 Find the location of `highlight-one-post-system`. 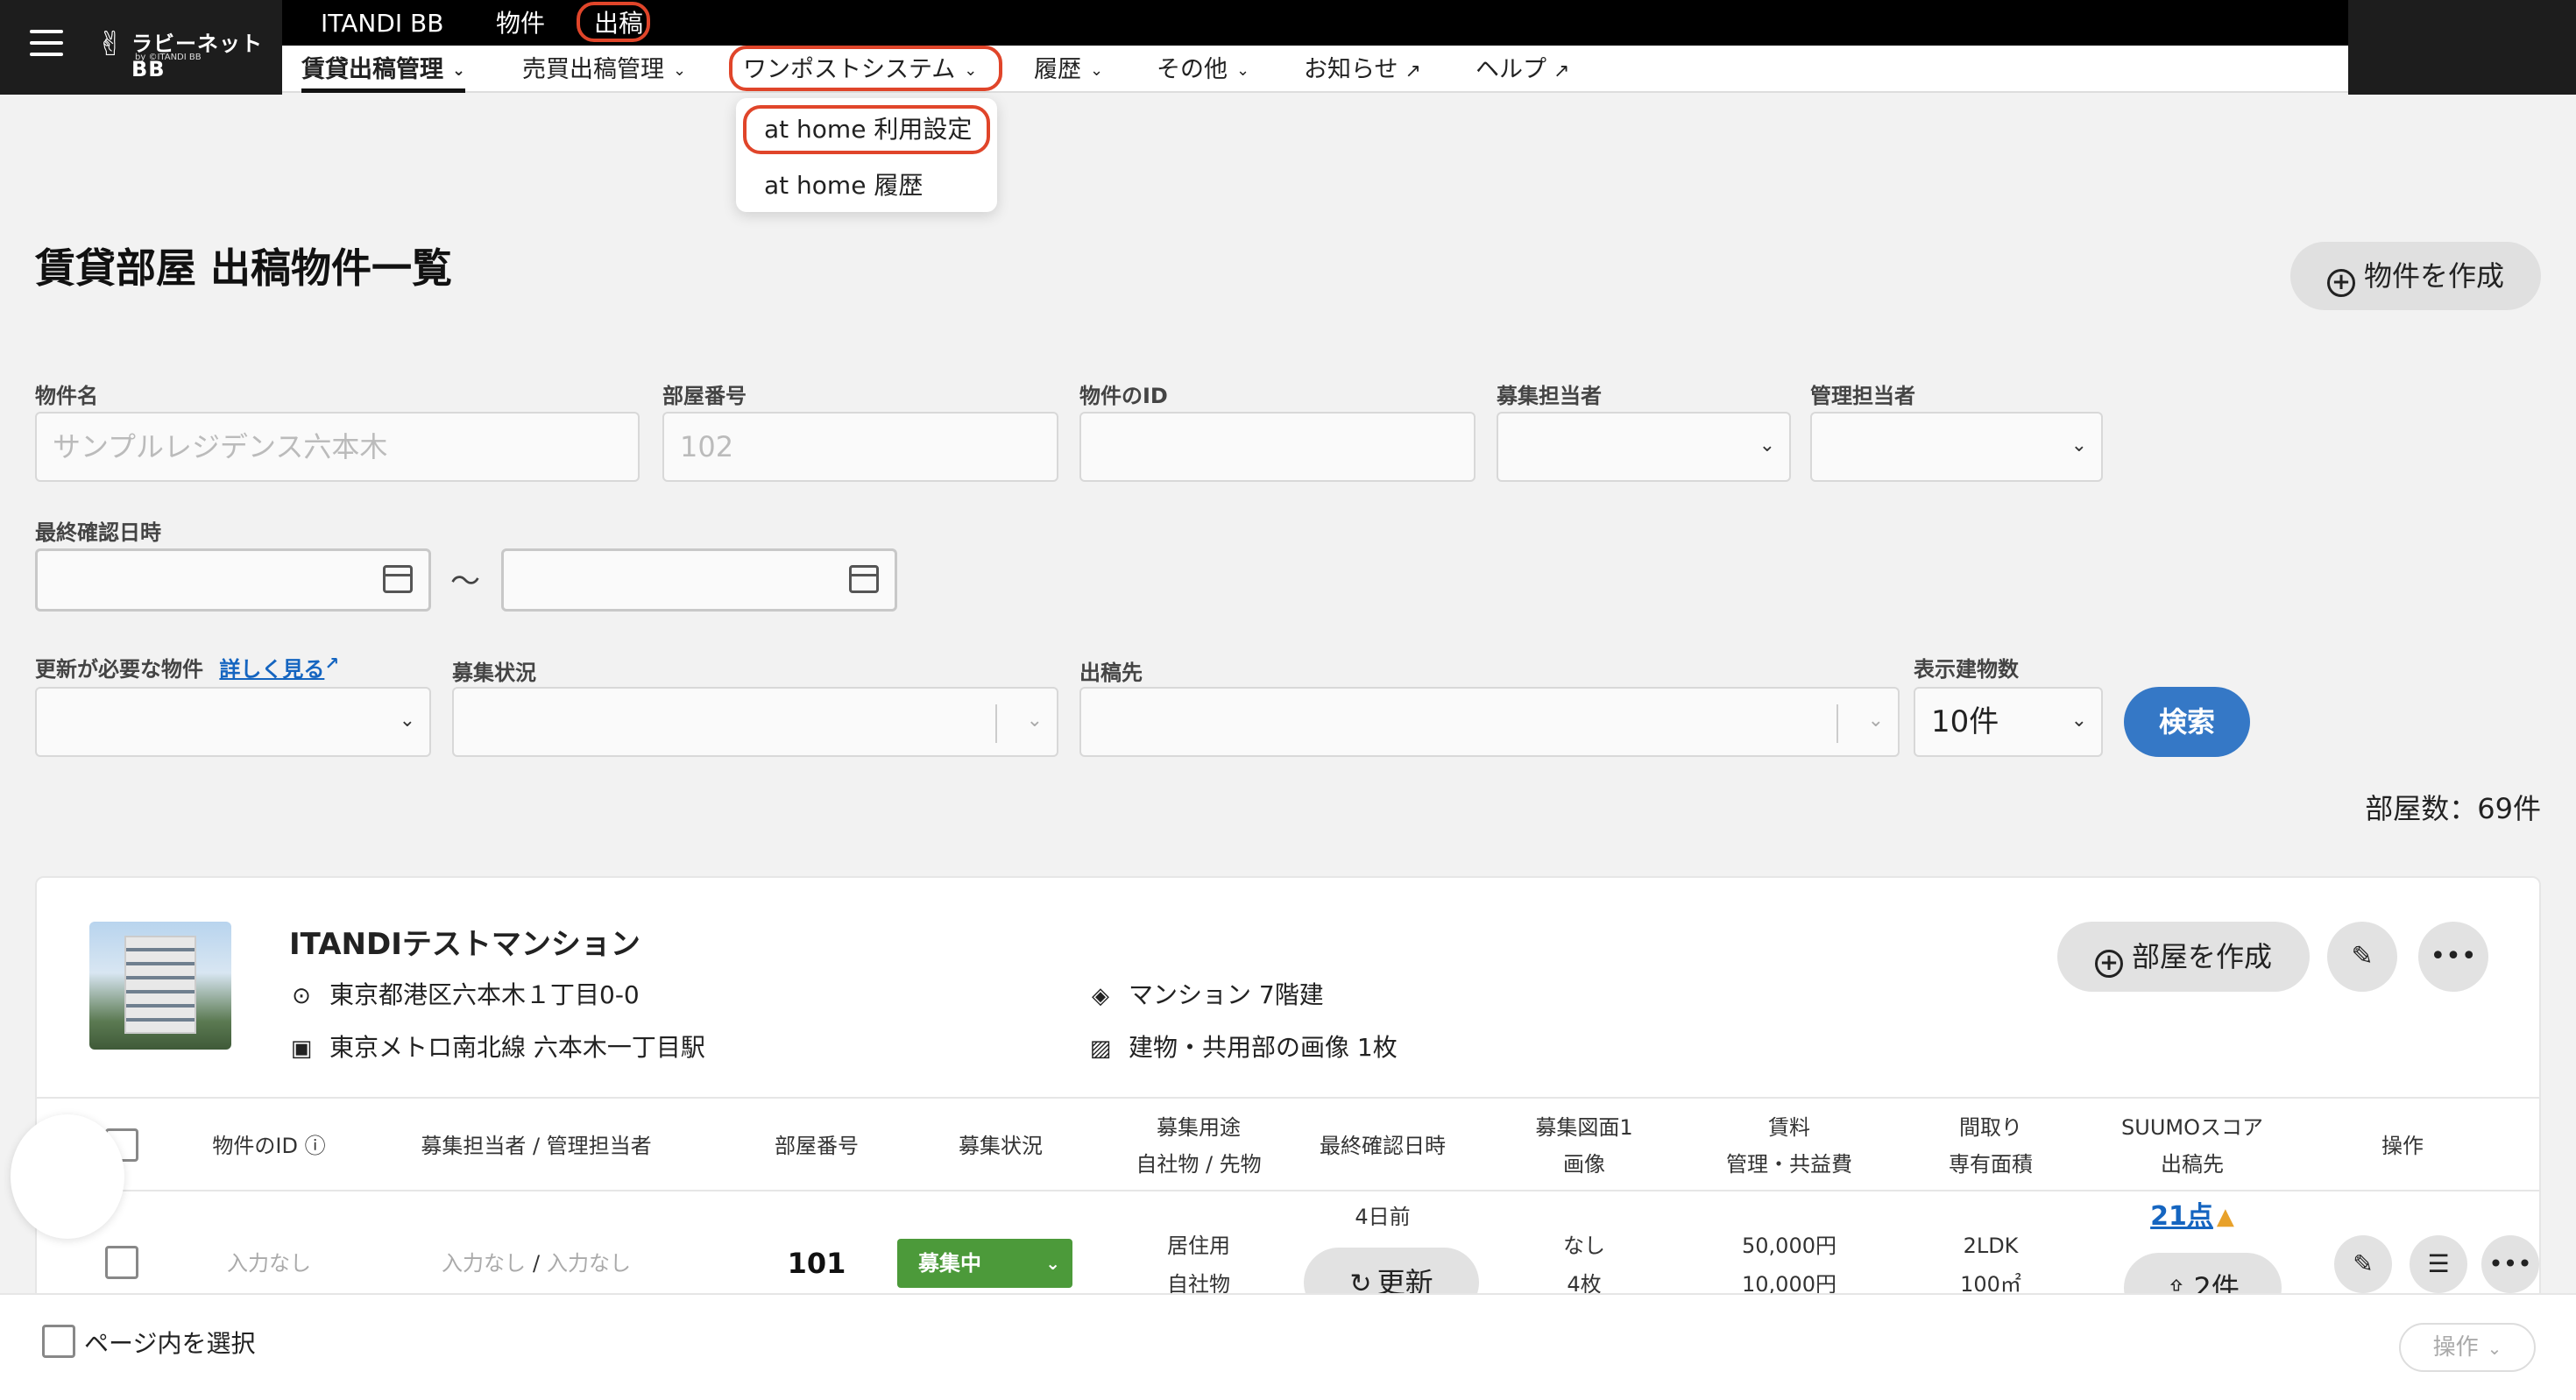

highlight-one-post-system is located at coordinates (865, 68).